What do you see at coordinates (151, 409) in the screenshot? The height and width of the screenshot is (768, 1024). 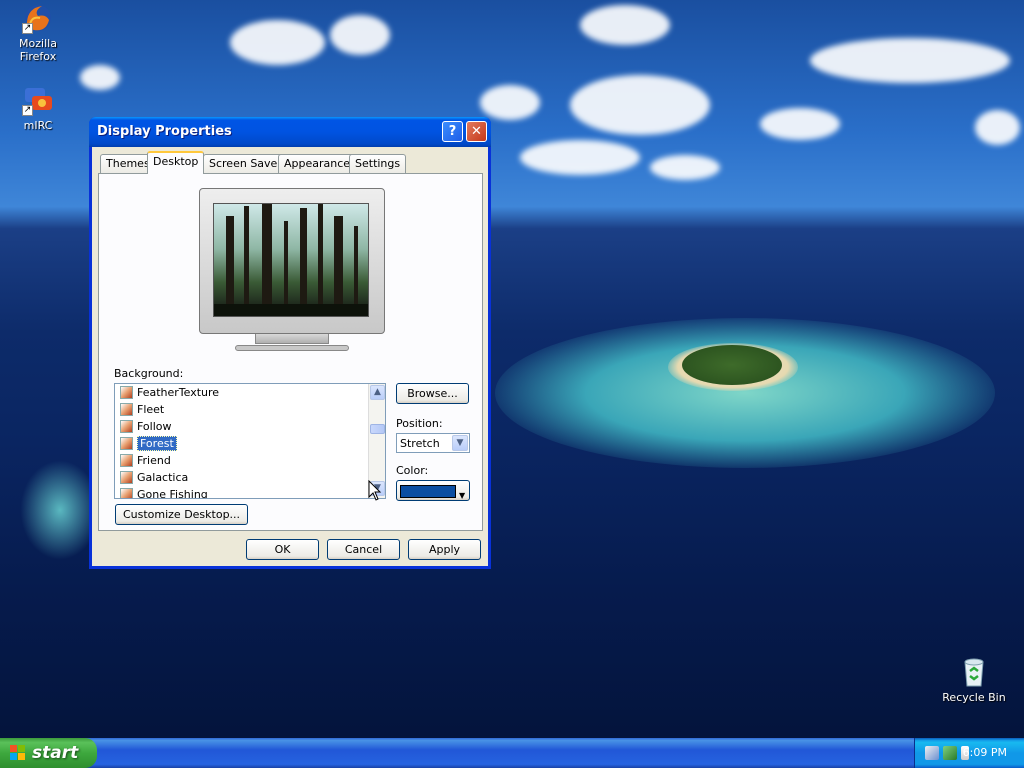 I see `list-item-label: Fleet` at bounding box center [151, 409].